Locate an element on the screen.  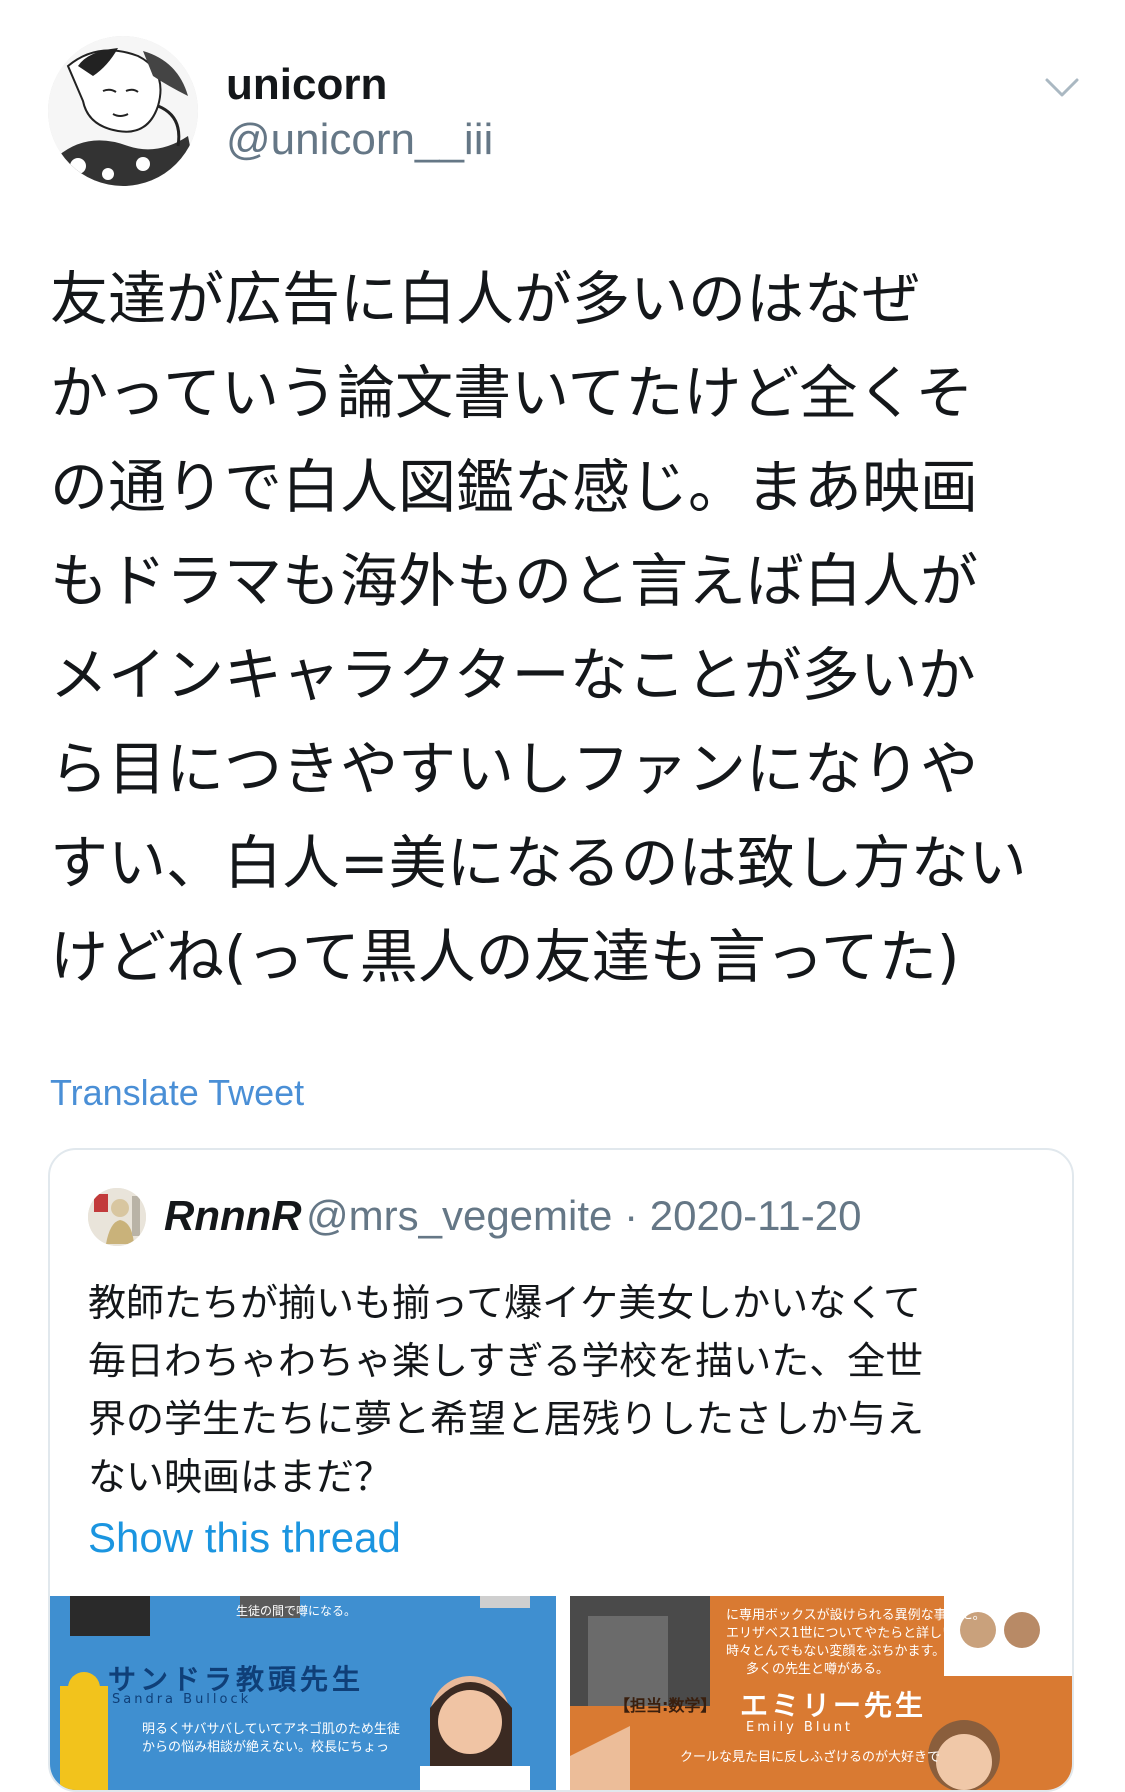
poster-right-tag: 【担当:数学】 is located at coordinates (665, 1705).